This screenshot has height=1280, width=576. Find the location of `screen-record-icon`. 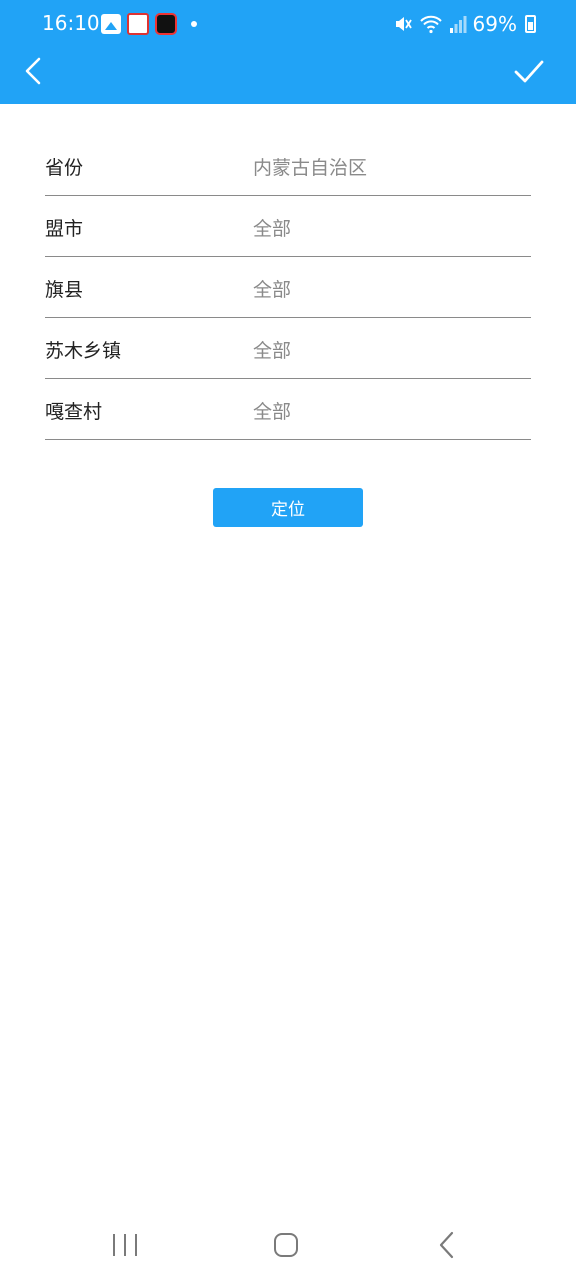

screen-record-icon is located at coordinates (166, 24).